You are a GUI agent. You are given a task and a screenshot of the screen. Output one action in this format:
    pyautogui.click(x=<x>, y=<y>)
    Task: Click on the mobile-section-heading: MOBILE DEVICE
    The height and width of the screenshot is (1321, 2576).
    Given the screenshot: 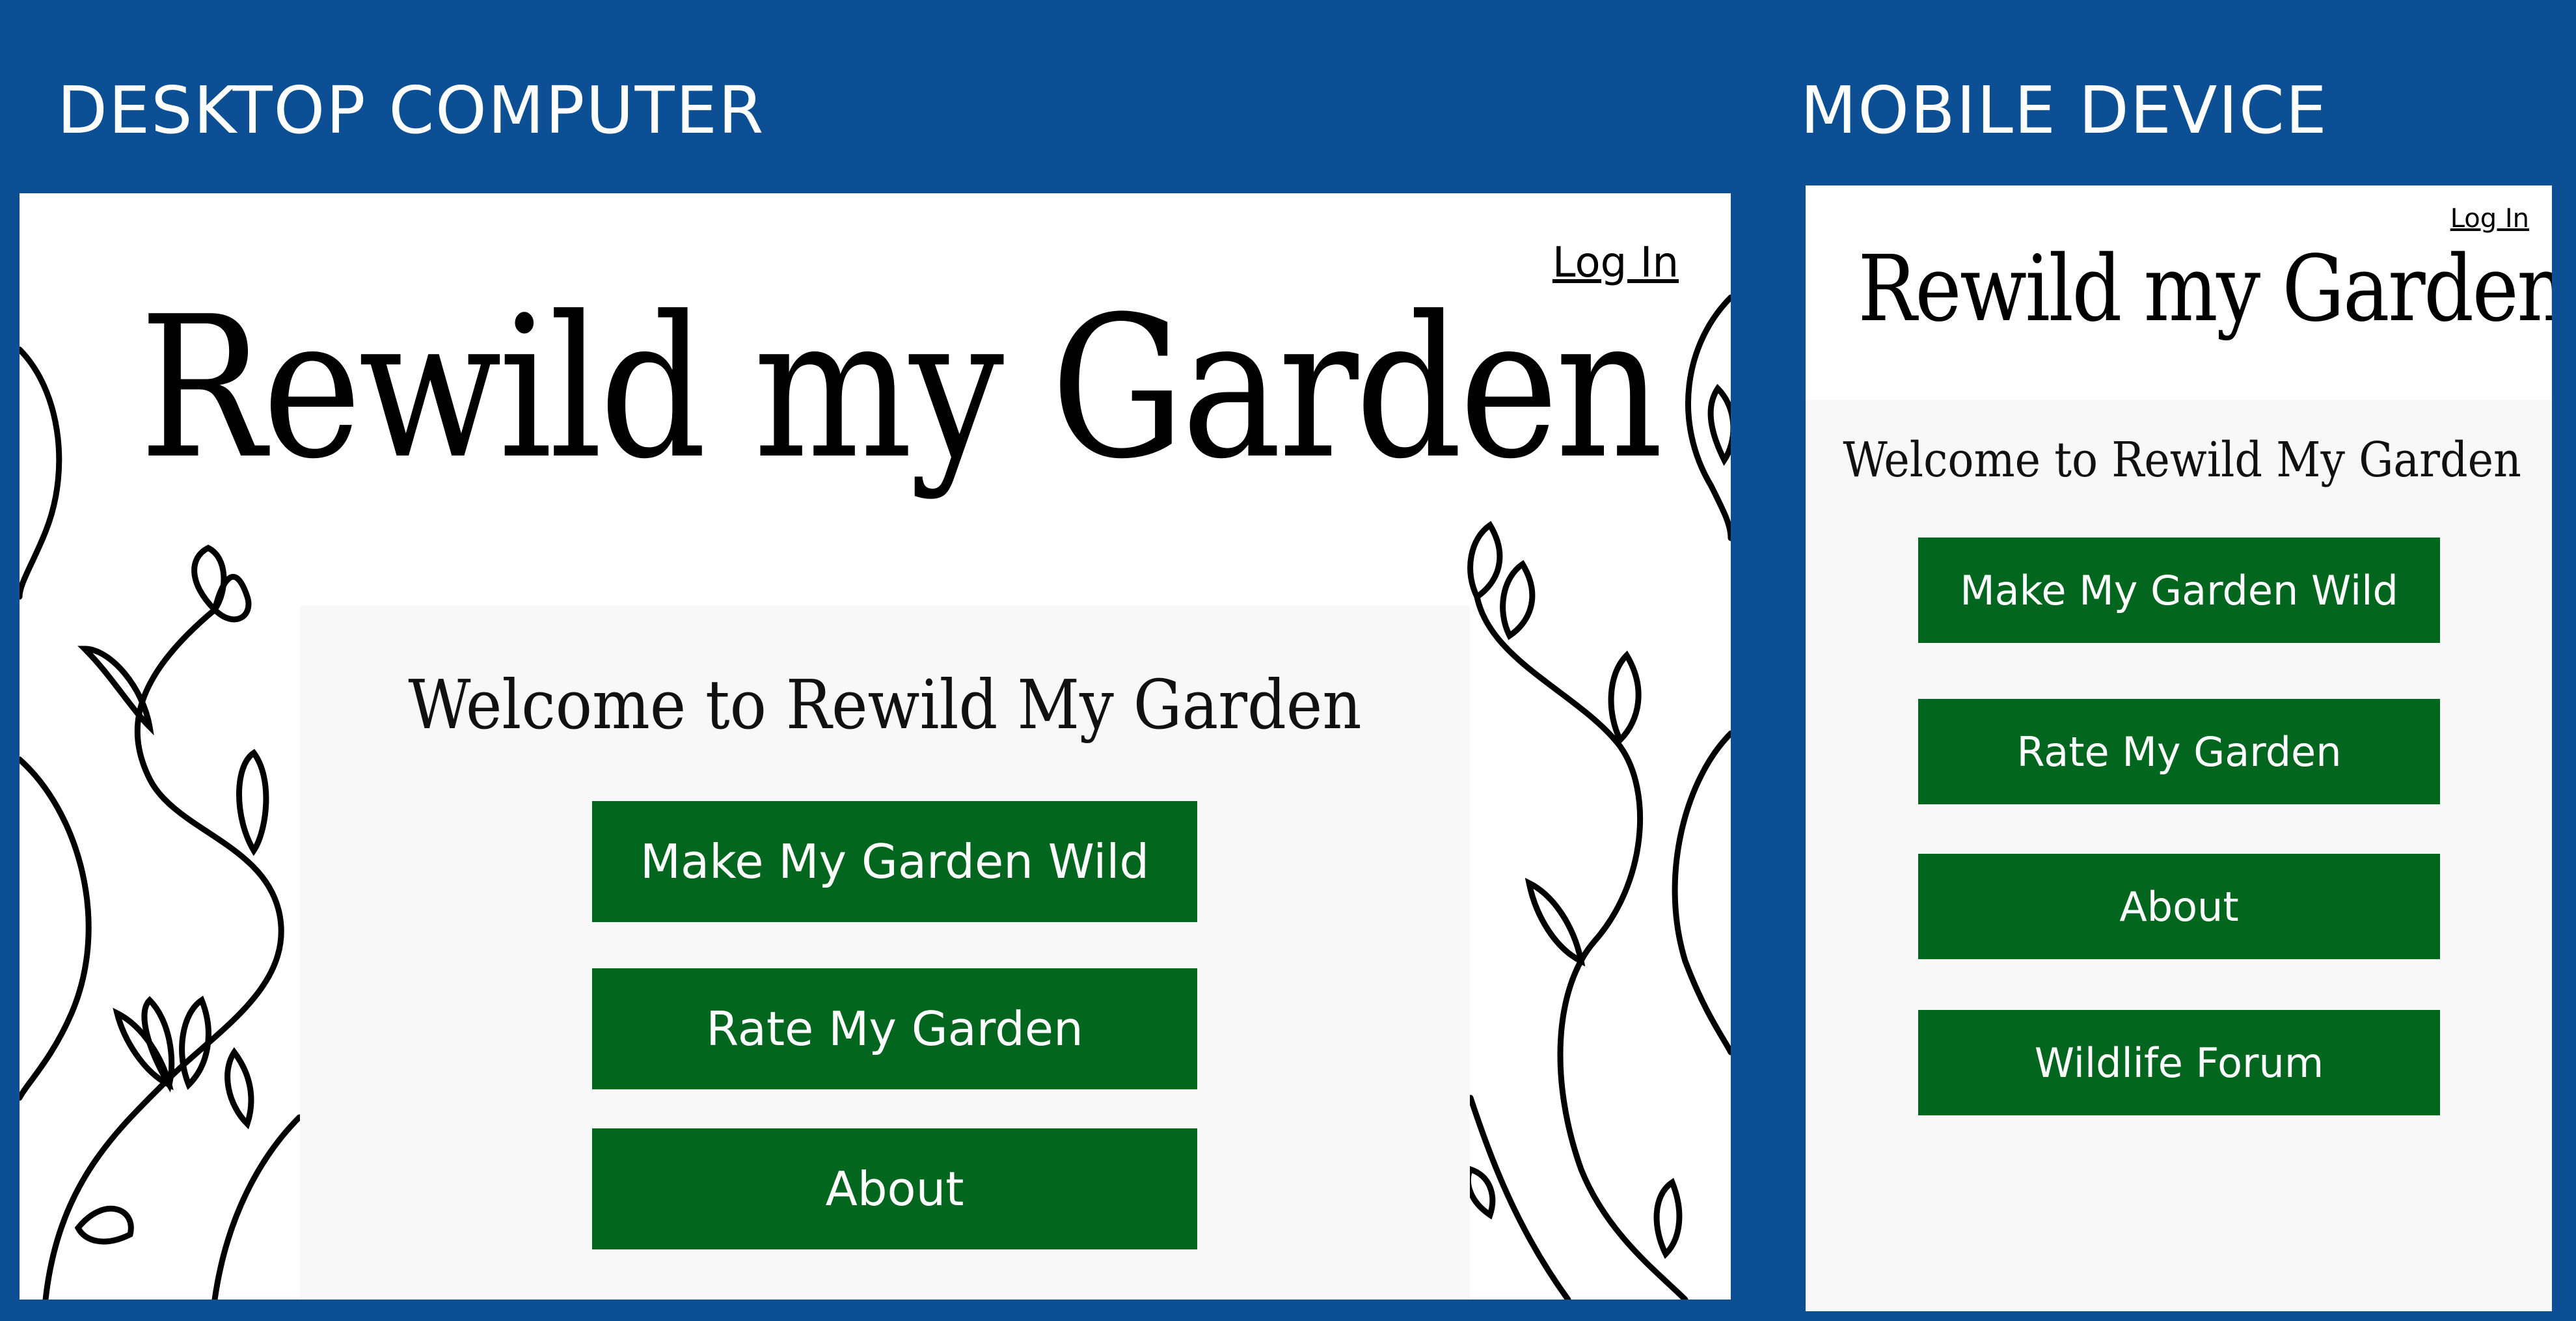 What is the action you would take?
    pyautogui.click(x=2064, y=110)
    